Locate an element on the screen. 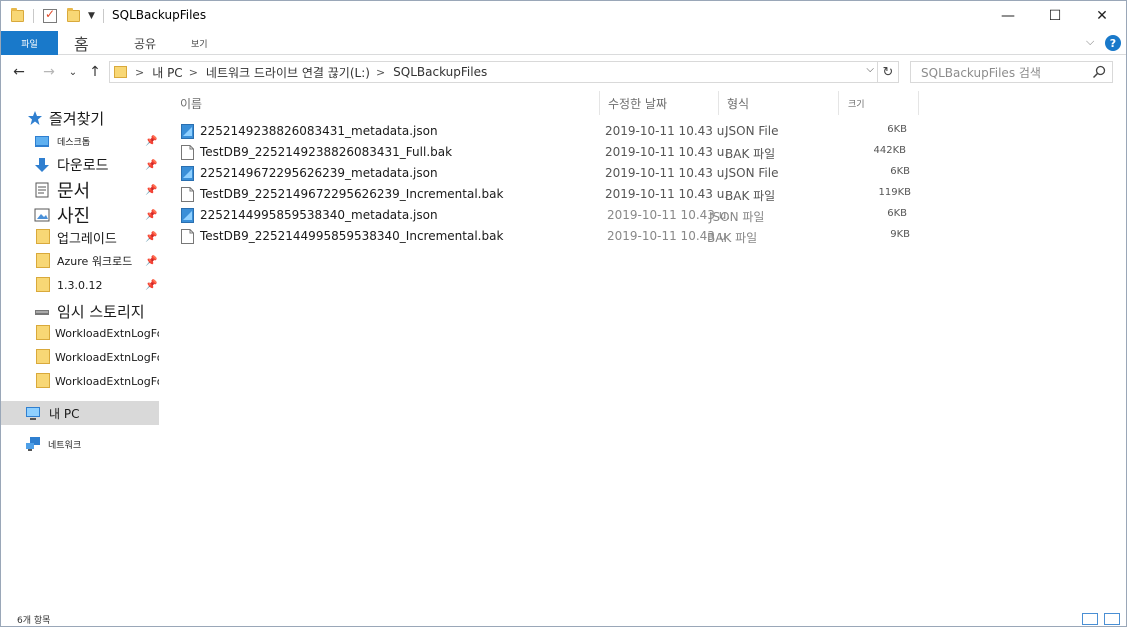  nav-item-azure-workload: Azure 워크로드 📌 is located at coordinates (80, 261).